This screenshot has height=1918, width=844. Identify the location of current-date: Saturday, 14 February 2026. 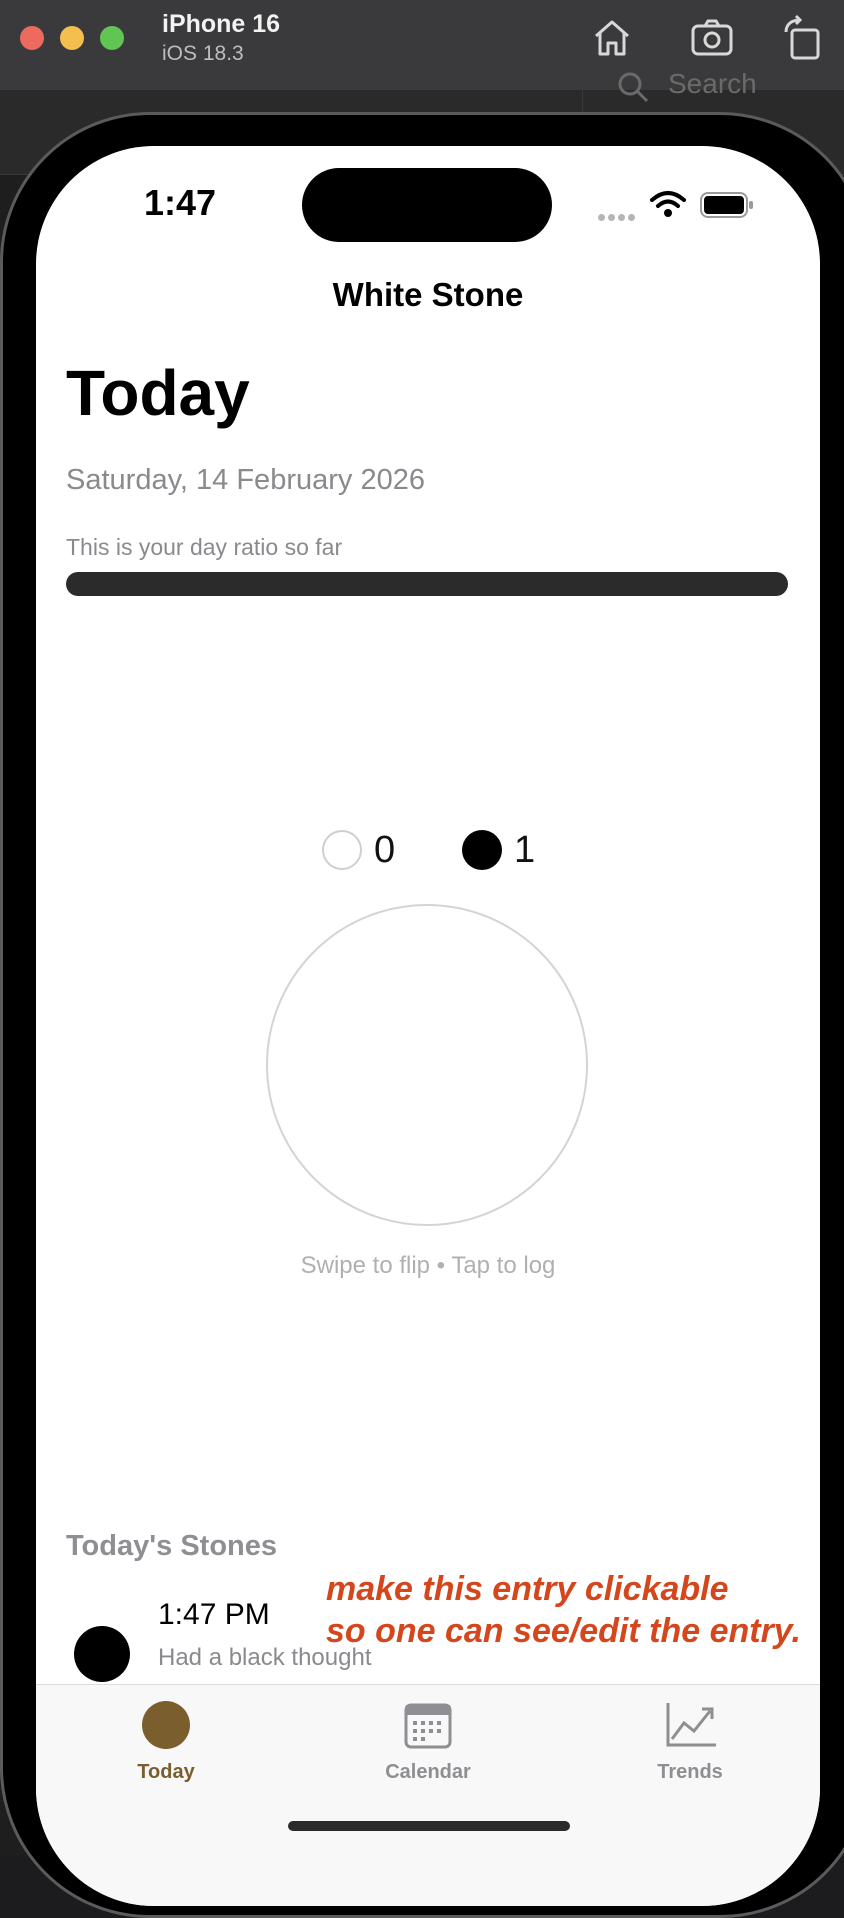
(245, 480).